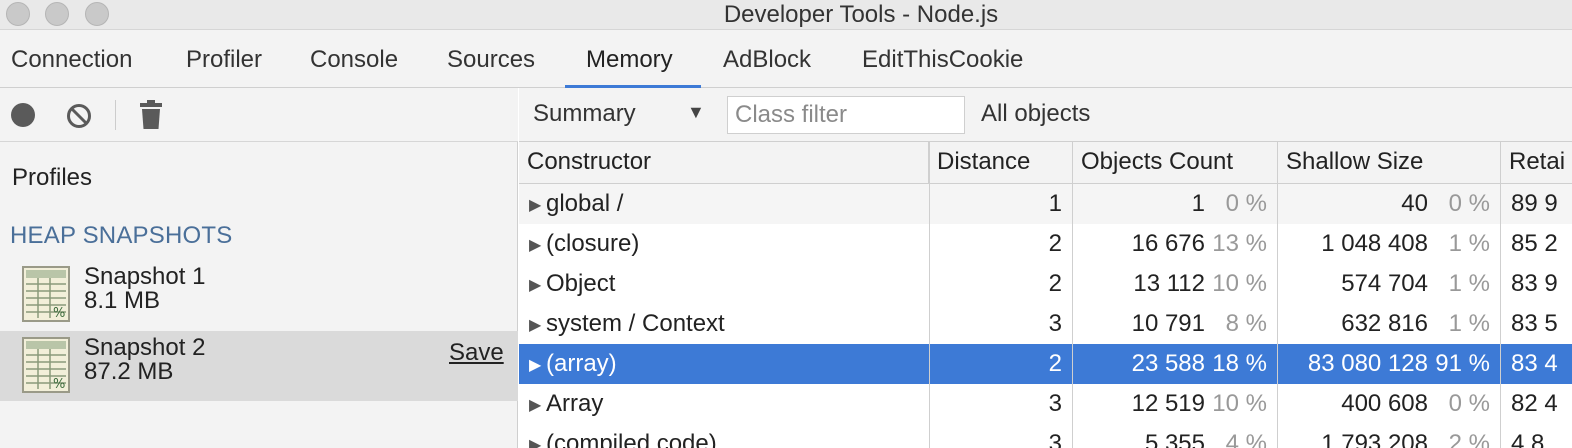 The width and height of the screenshot is (1572, 448). What do you see at coordinates (584, 114) in the screenshot?
I see `view-selector: Summary` at bounding box center [584, 114].